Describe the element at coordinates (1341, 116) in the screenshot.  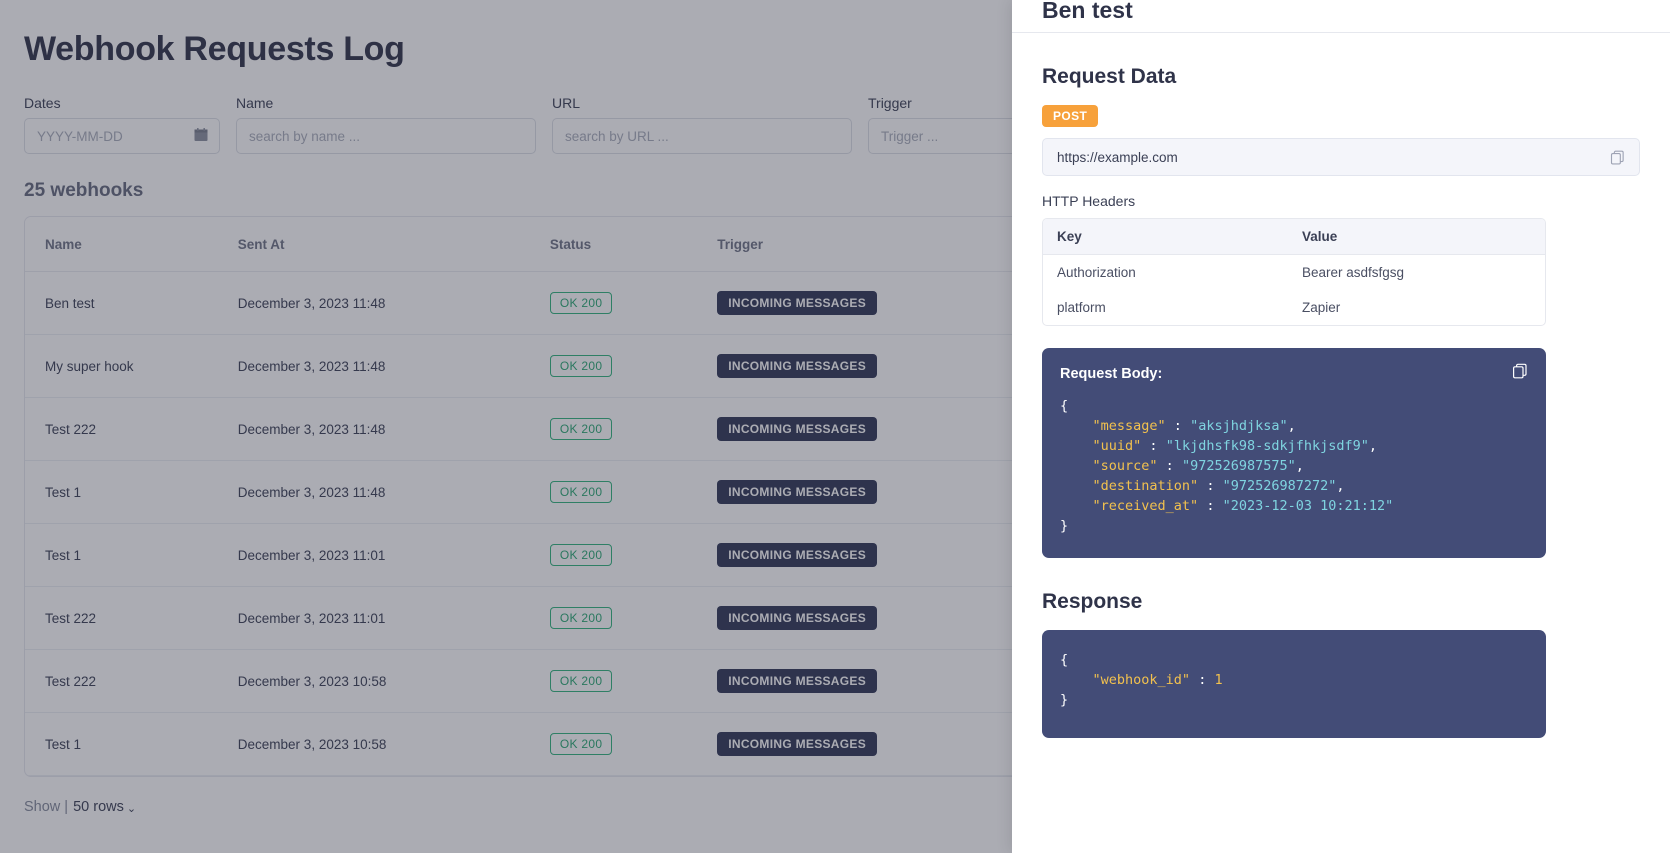
I see `request-method-badge-wrap: POST` at that location.